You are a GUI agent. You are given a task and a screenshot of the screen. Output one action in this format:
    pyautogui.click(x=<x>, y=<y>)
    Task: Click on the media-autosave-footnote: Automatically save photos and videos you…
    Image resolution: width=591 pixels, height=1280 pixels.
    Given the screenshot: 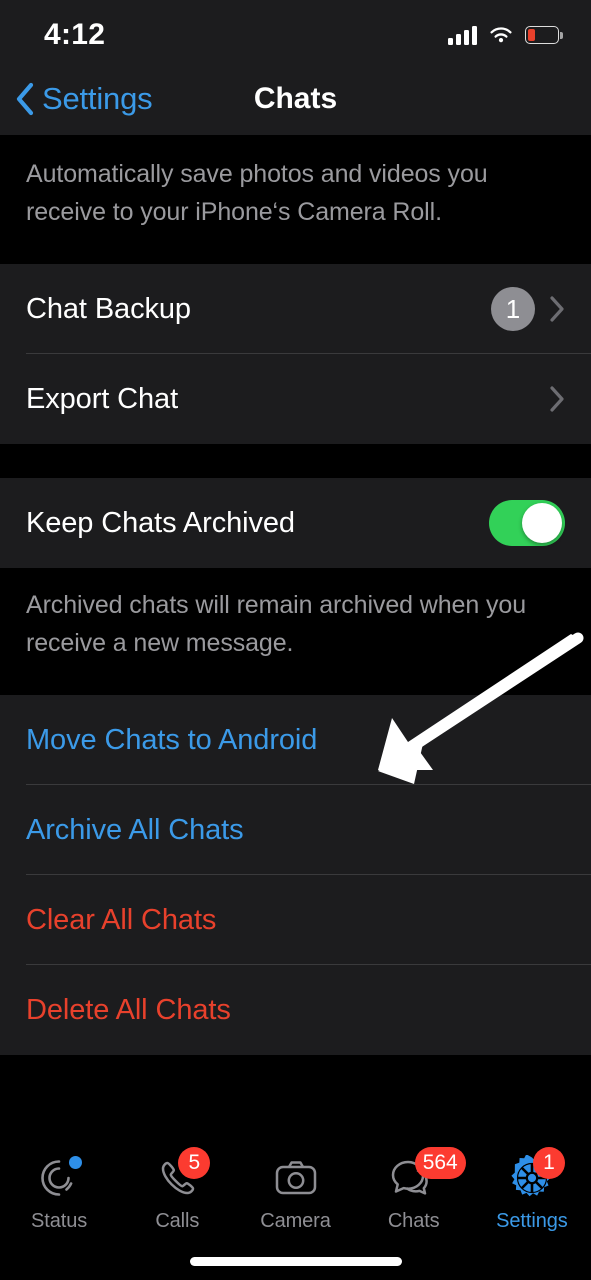 What is the action you would take?
    pyautogui.click(x=257, y=193)
    